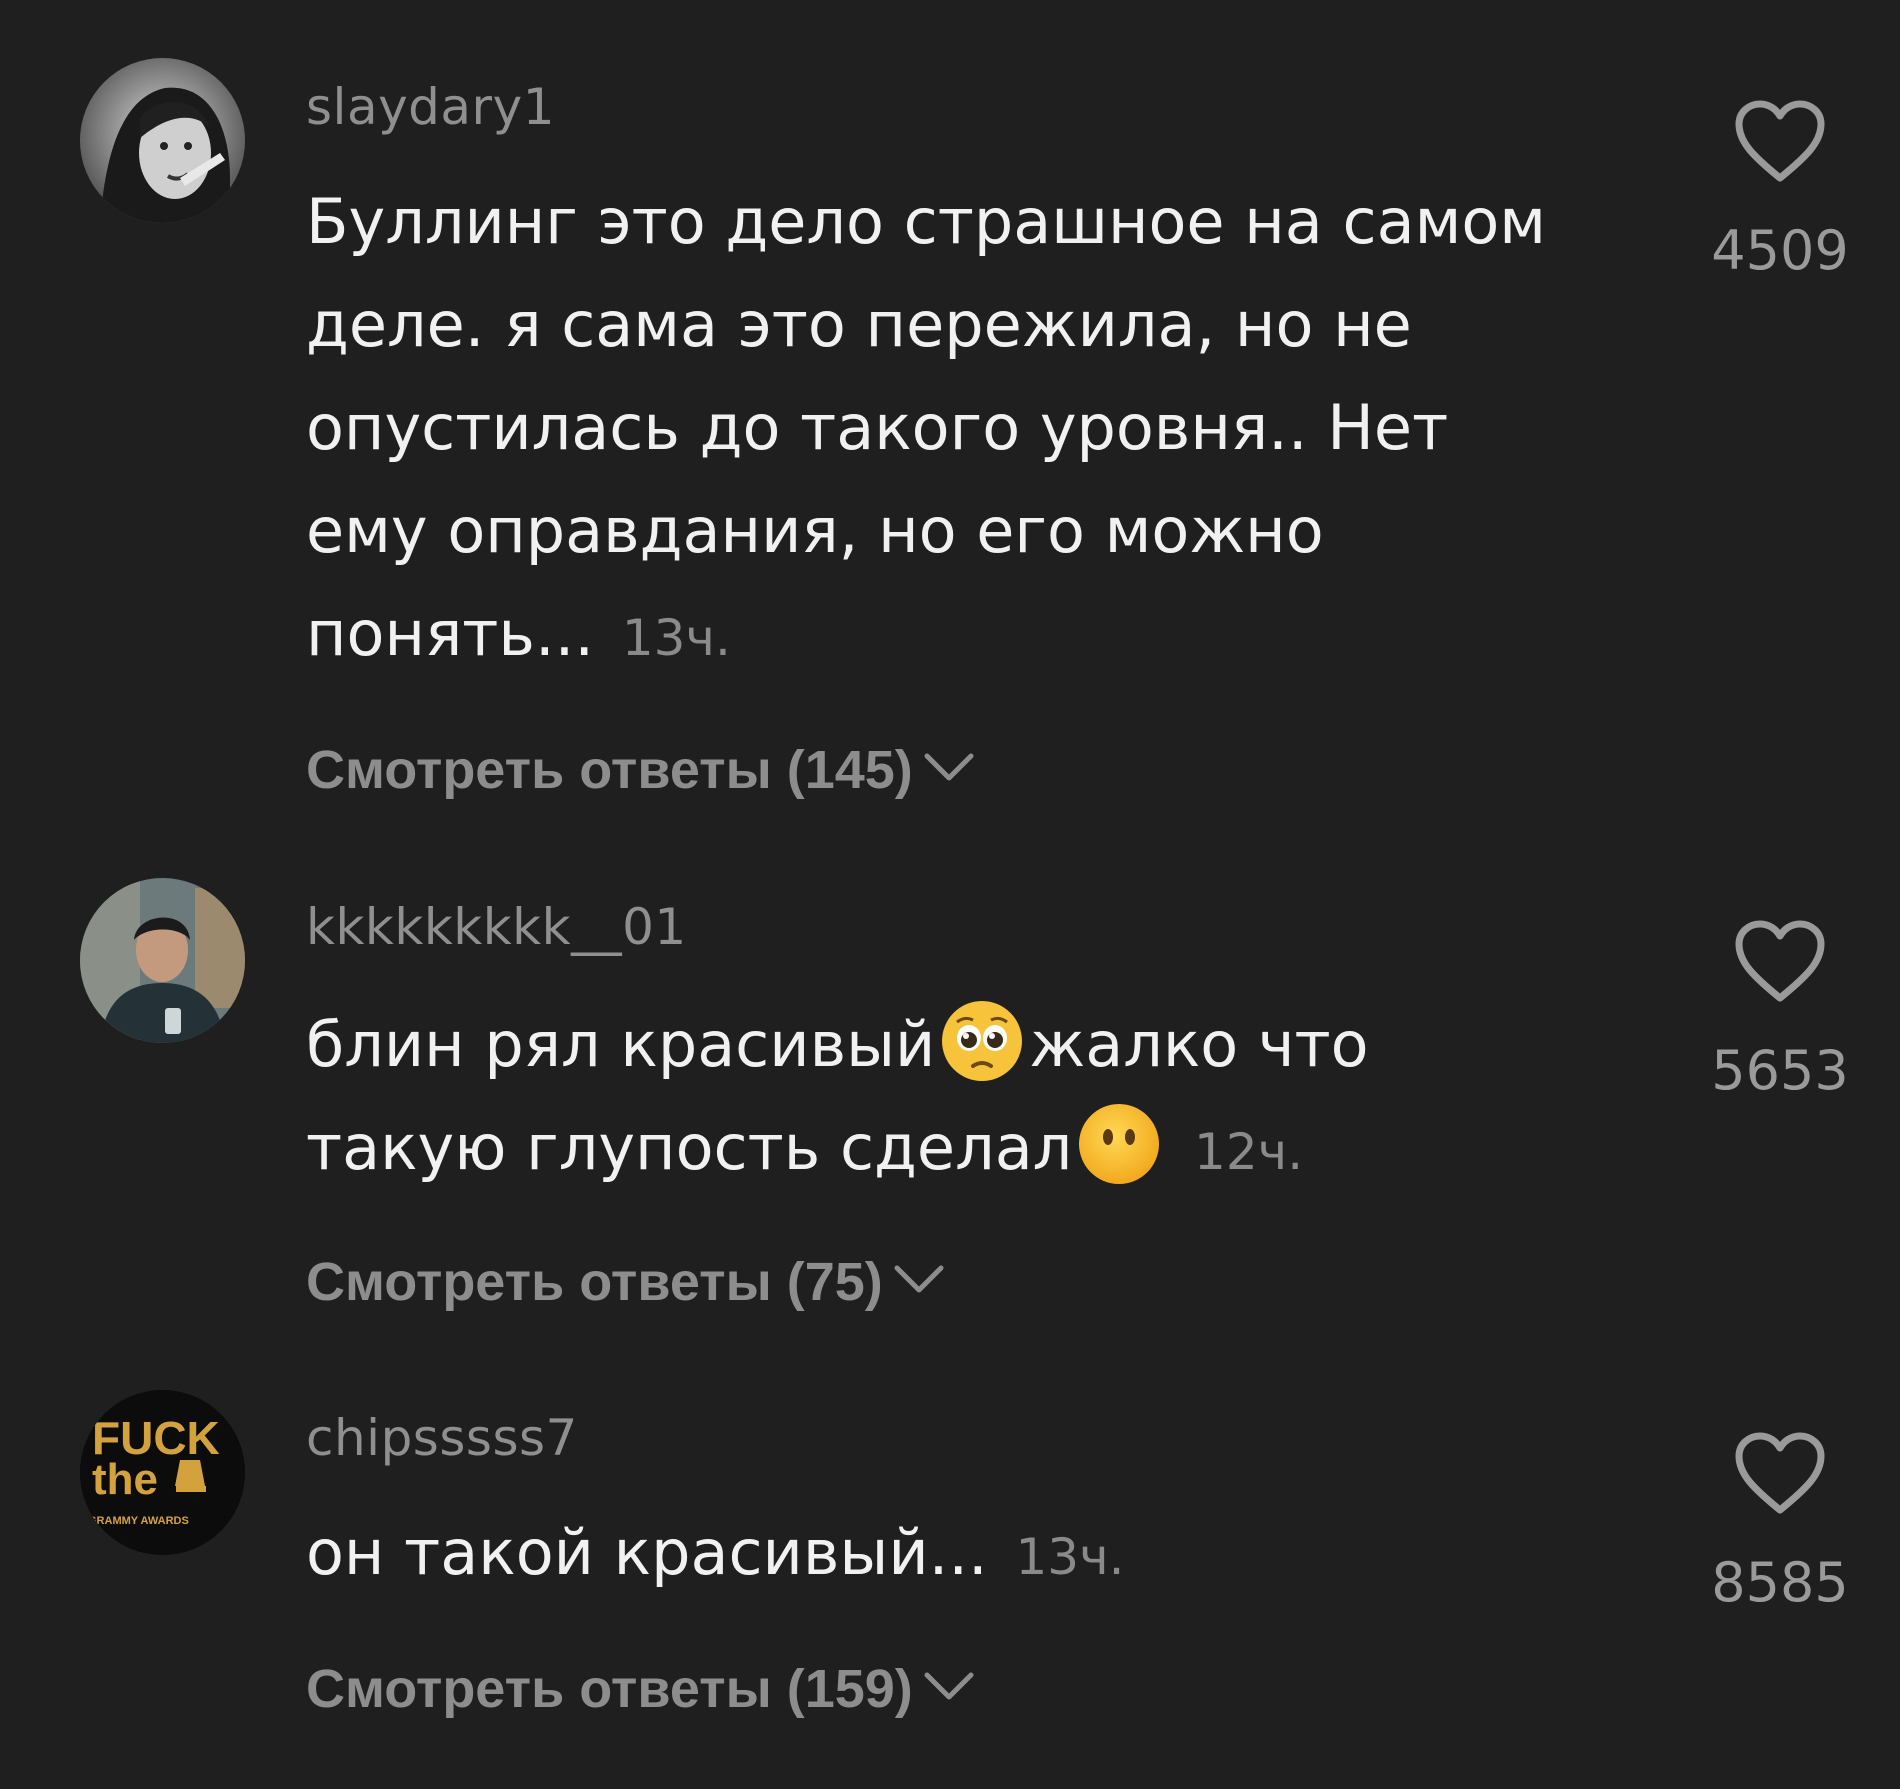 This screenshot has width=1900, height=1789. I want to click on avatar-logo-word: the, so click(125, 1479).